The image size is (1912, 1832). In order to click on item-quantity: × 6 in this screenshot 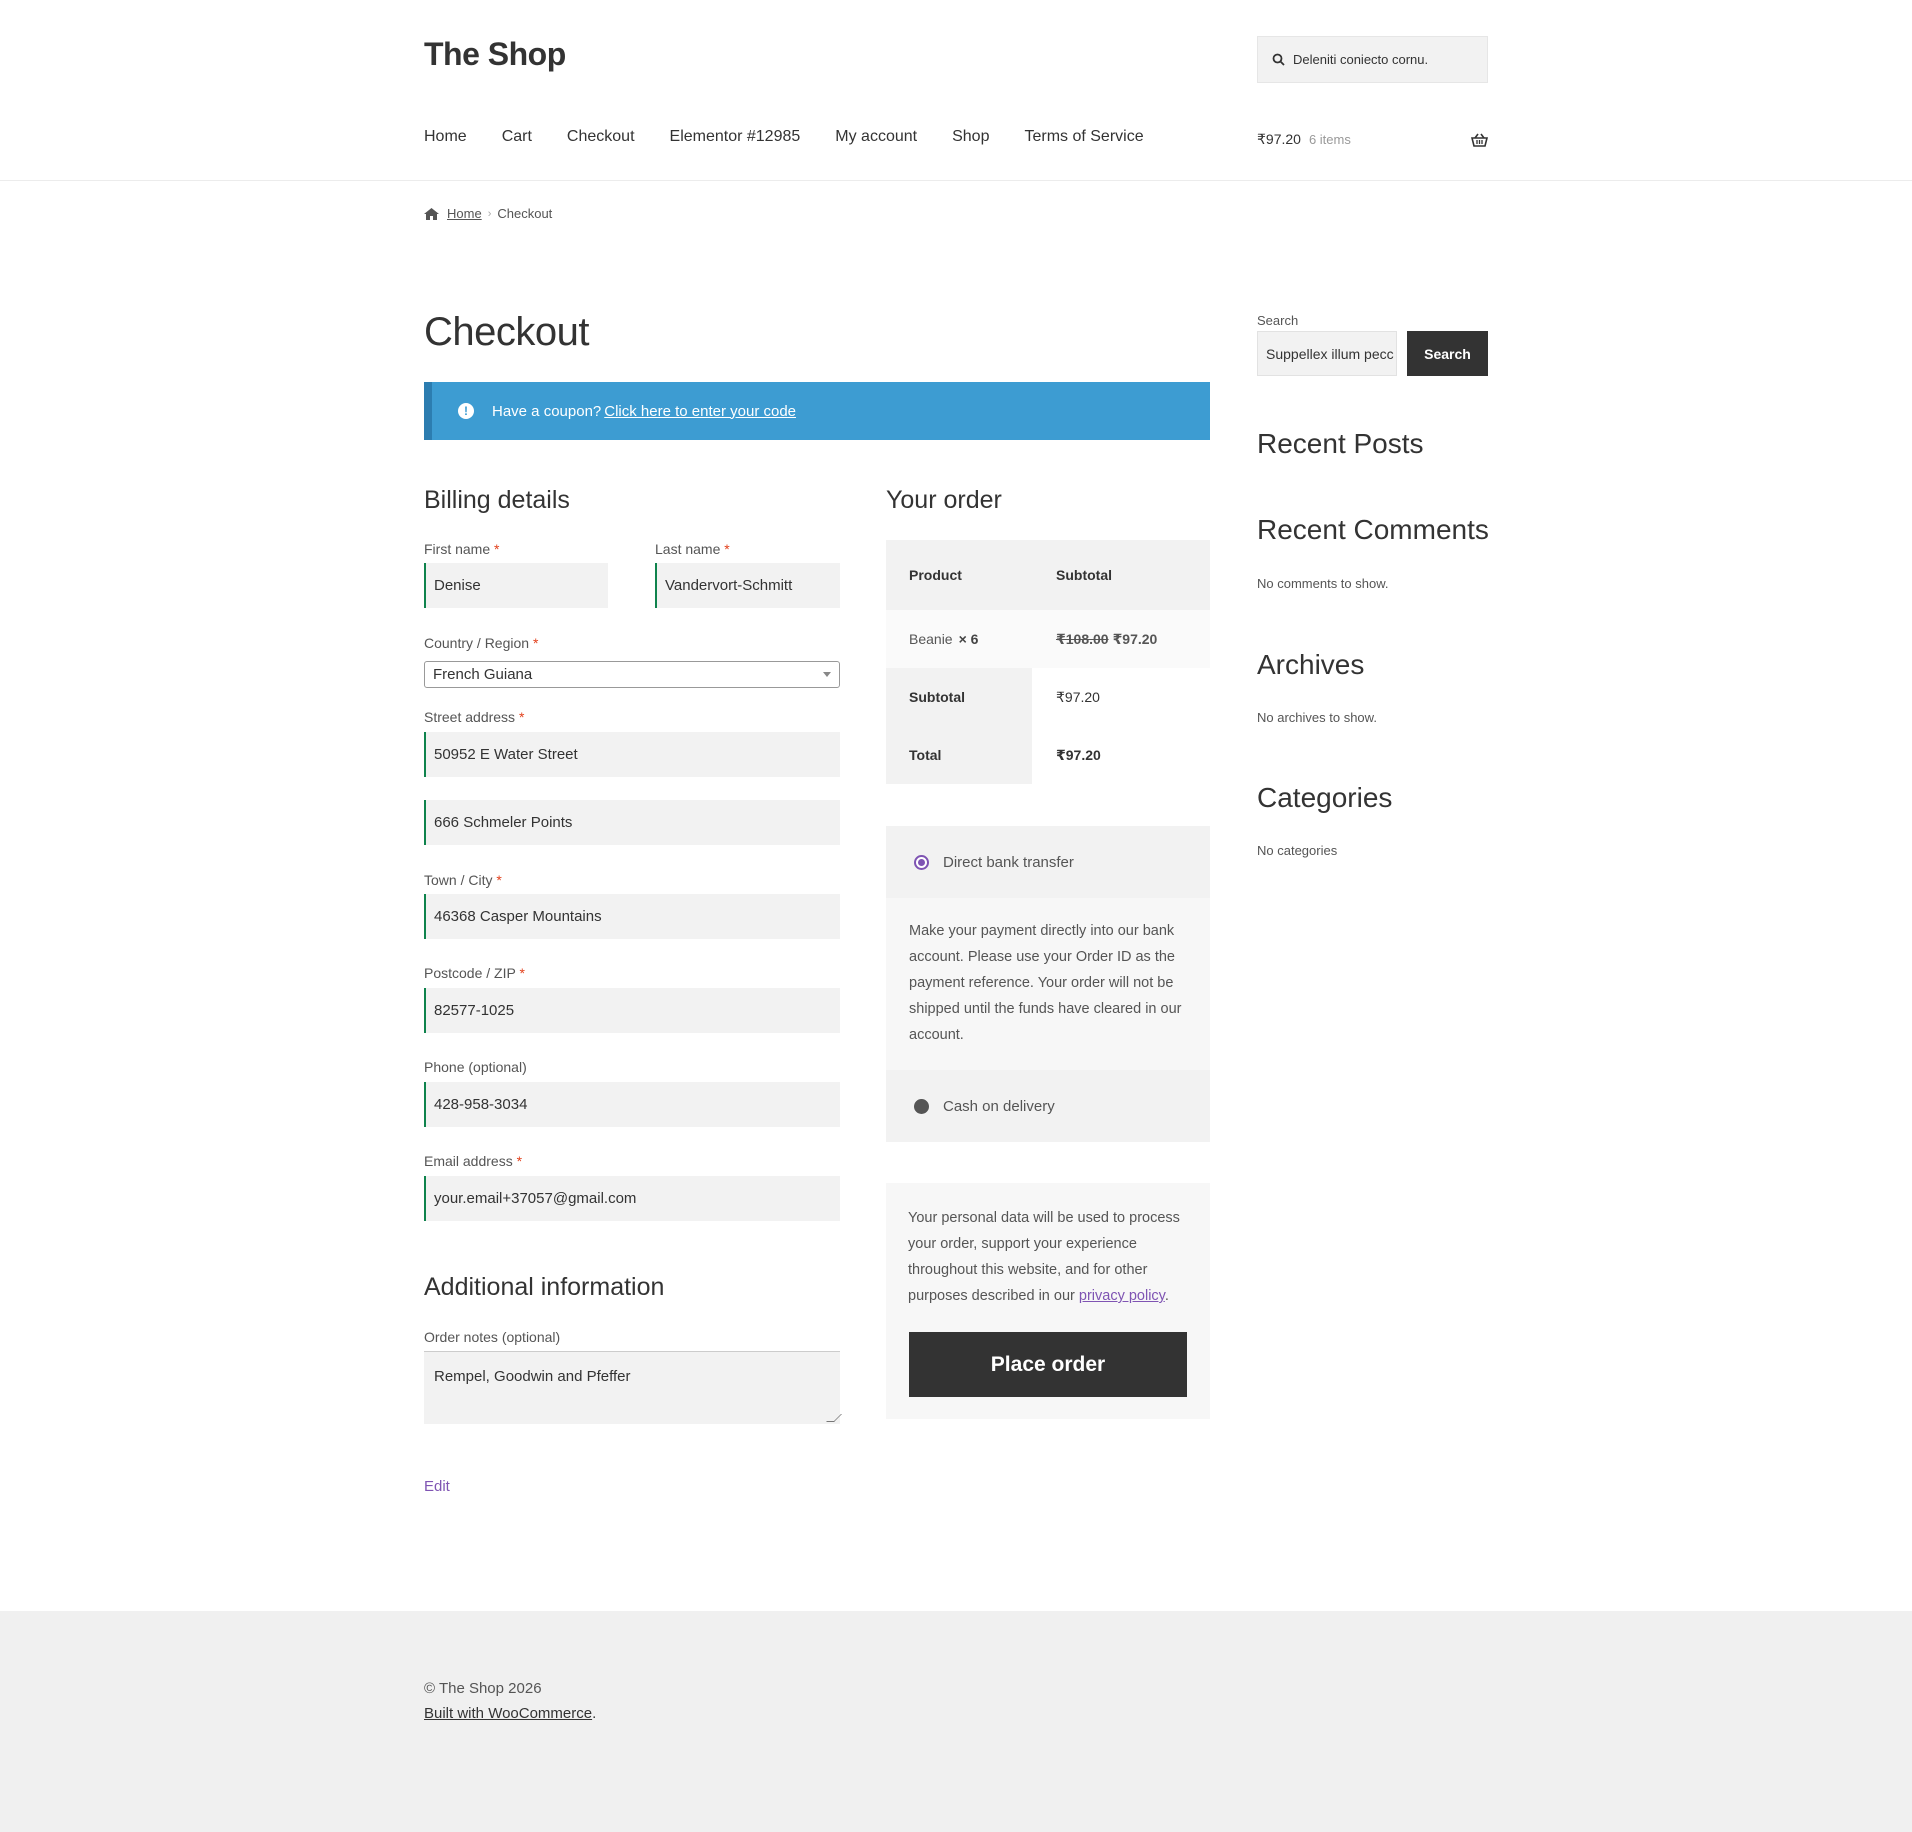, I will do `click(968, 639)`.